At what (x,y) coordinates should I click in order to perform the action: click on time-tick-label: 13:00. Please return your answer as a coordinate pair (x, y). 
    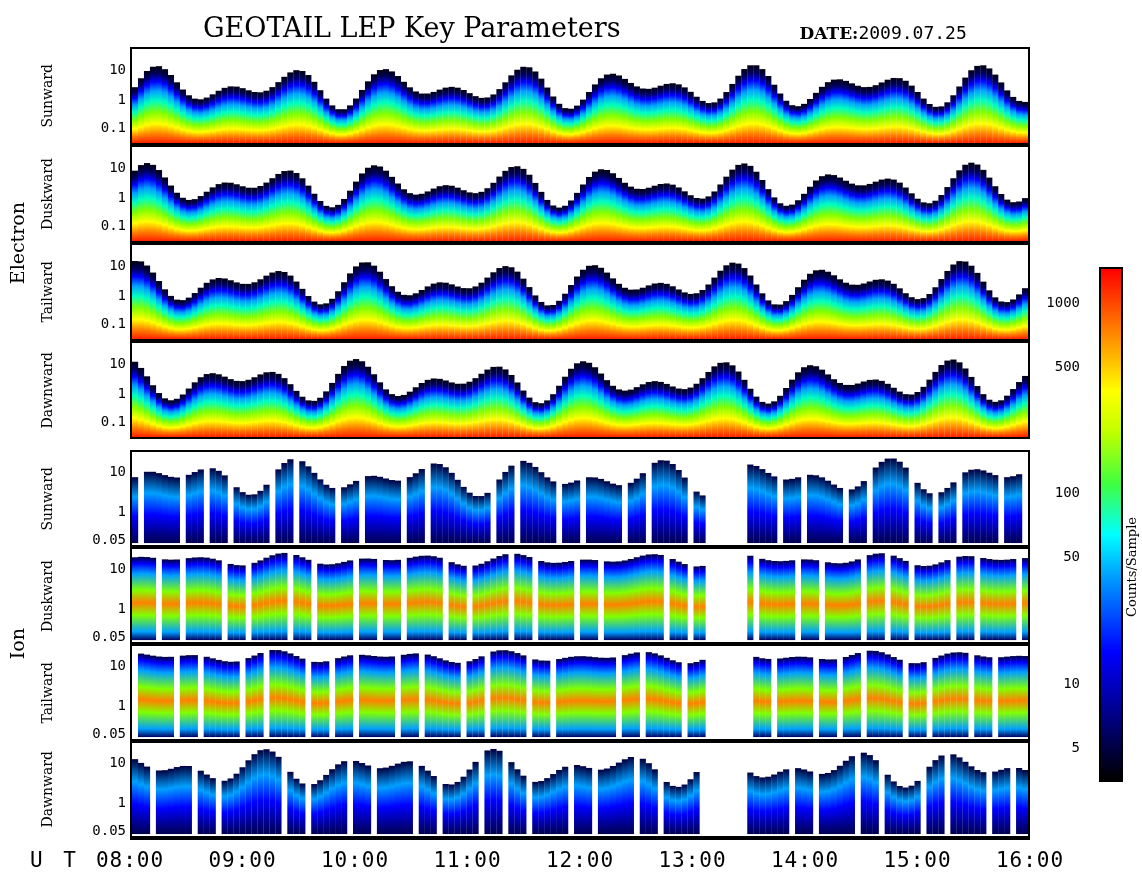
    Looking at the image, I should click on (692, 860).